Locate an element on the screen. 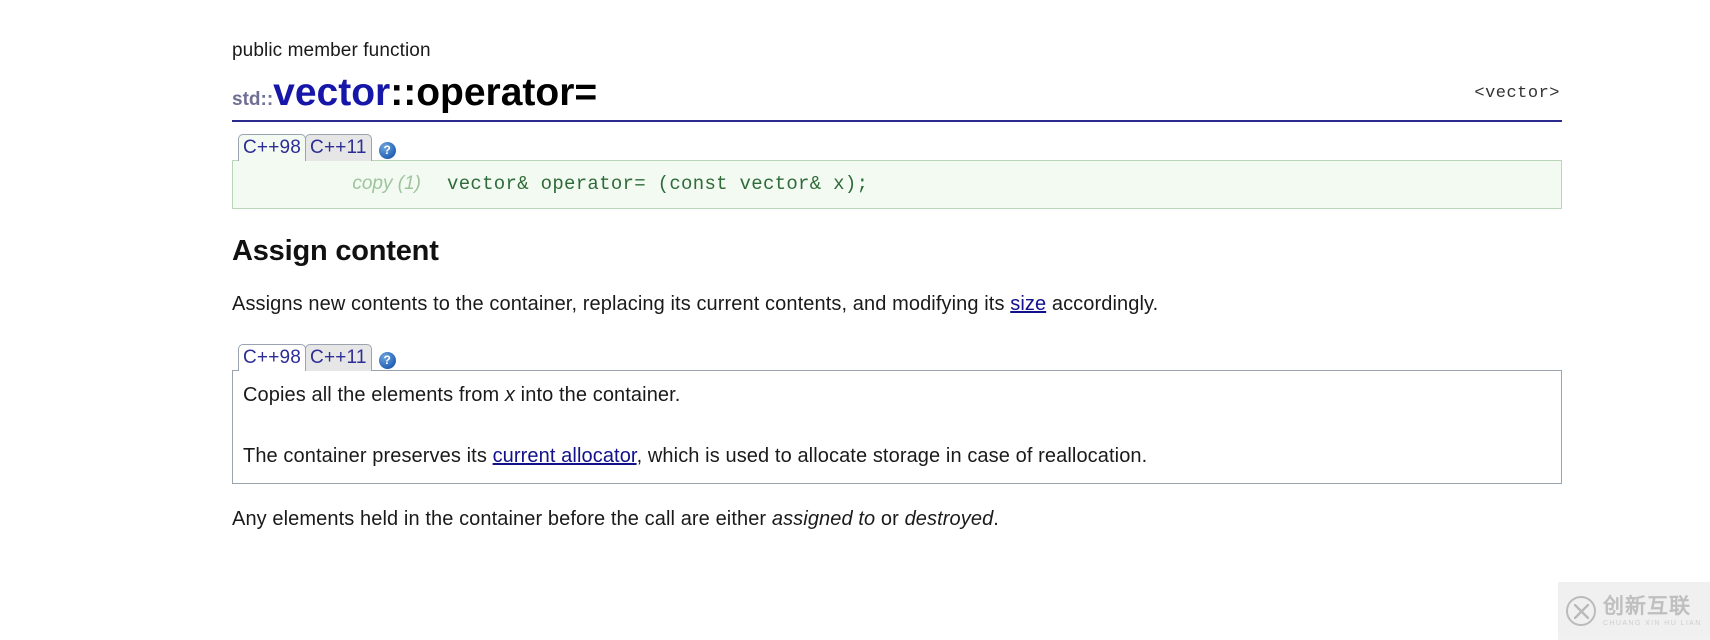  footer-text-c: . is located at coordinates (996, 518).